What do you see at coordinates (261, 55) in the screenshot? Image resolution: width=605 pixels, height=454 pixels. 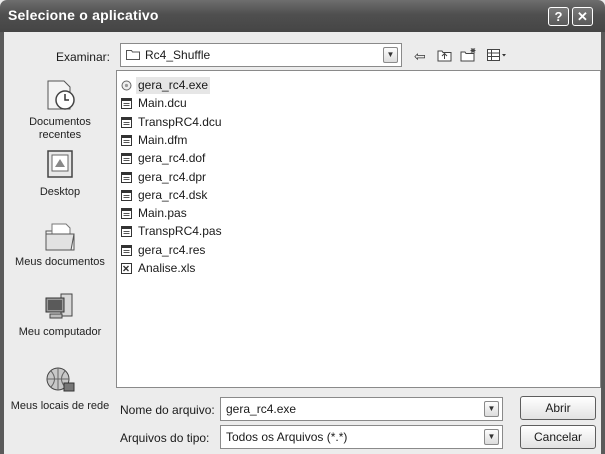 I see `look-in-dropdown: Rc4_Shuffle ▼` at bounding box center [261, 55].